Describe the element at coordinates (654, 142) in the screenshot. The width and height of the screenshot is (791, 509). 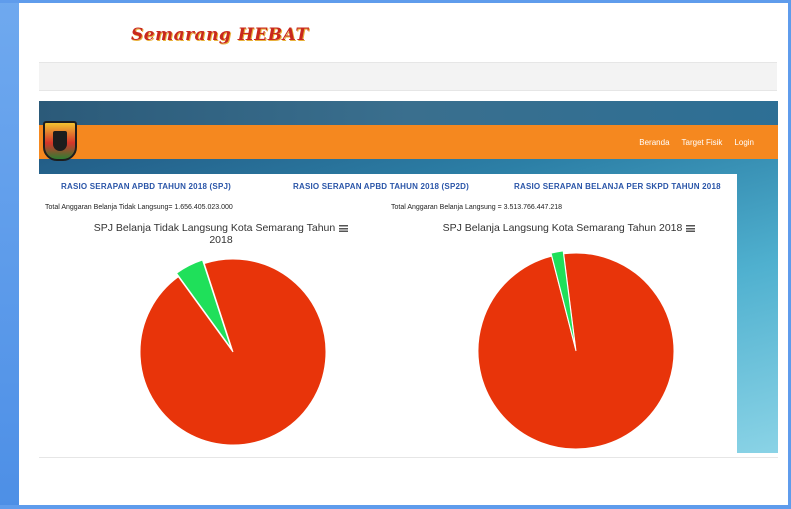
I see `nav-link-beranda: Beranda` at that location.